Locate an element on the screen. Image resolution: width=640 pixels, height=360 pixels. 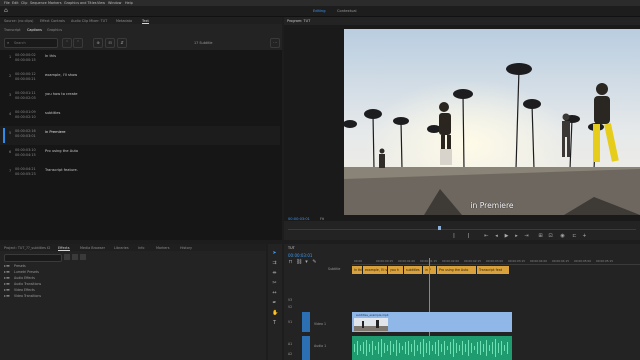
pen-tool-icon: ✒ is located at coordinates (274, 303).